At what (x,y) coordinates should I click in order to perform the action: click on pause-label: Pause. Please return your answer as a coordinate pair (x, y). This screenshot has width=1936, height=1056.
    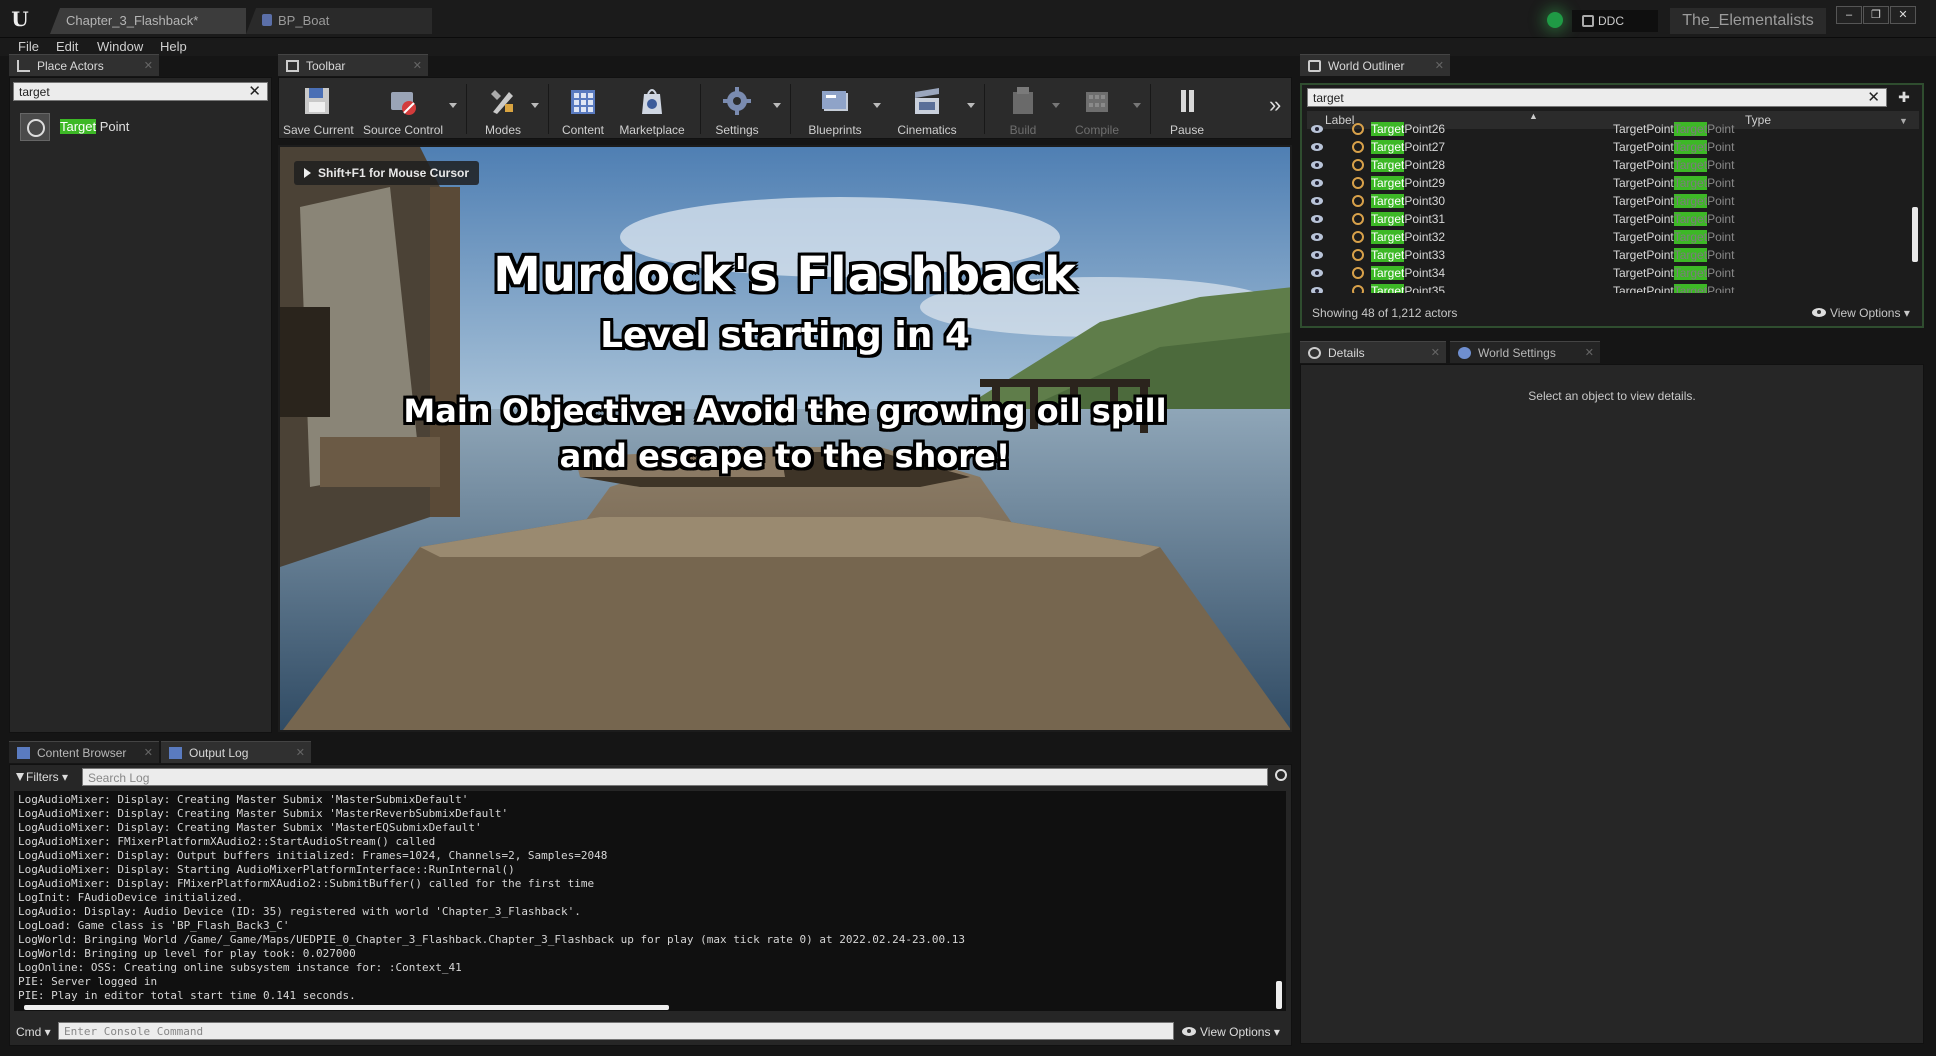
    Looking at the image, I should click on (1187, 130).